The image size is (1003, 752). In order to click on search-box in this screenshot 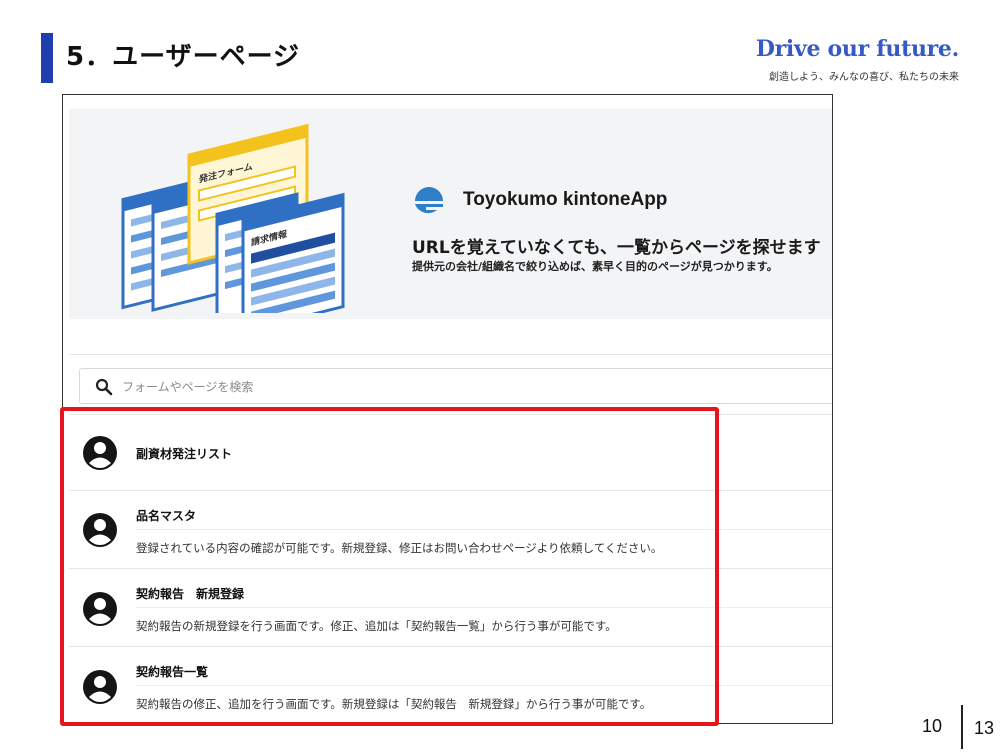, I will do `click(455, 386)`.